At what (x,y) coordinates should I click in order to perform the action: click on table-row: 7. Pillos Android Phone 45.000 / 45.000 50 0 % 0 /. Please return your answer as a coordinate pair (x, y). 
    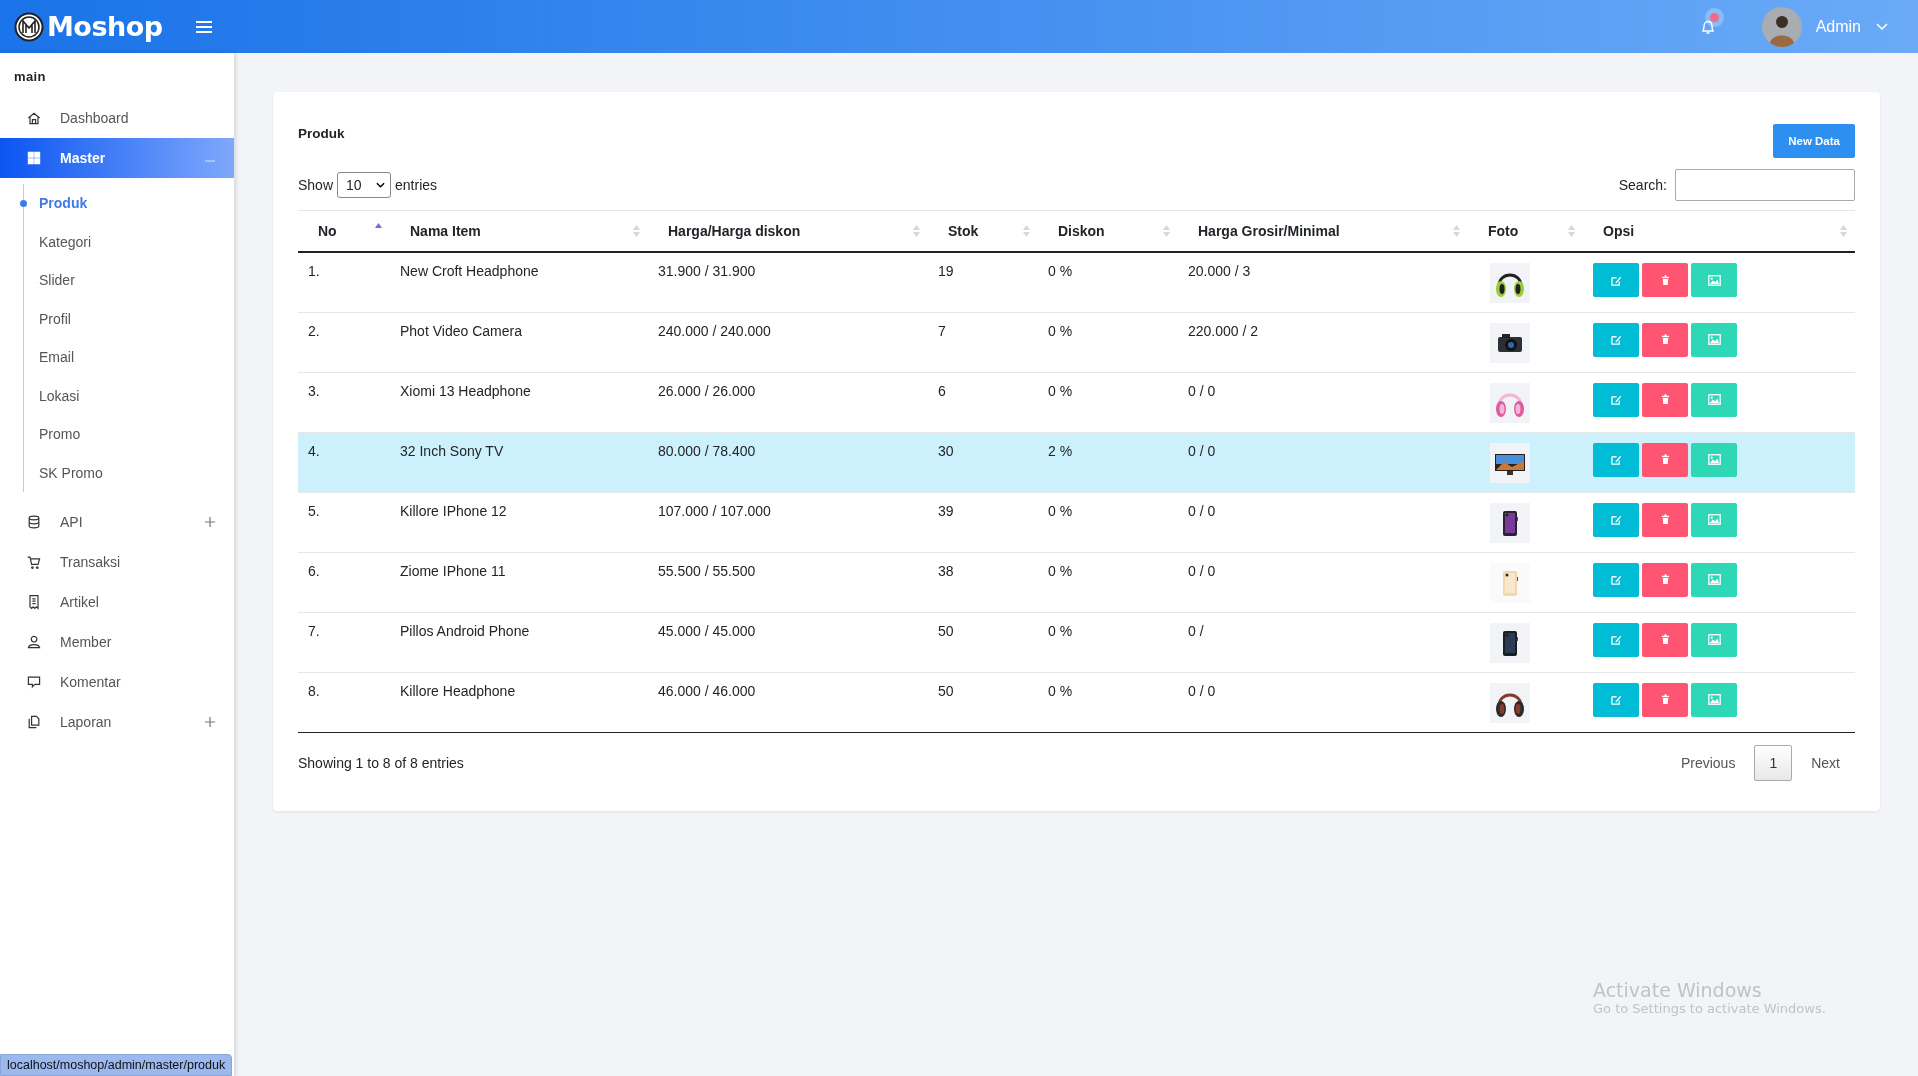
    Looking at the image, I should click on (1076, 642).